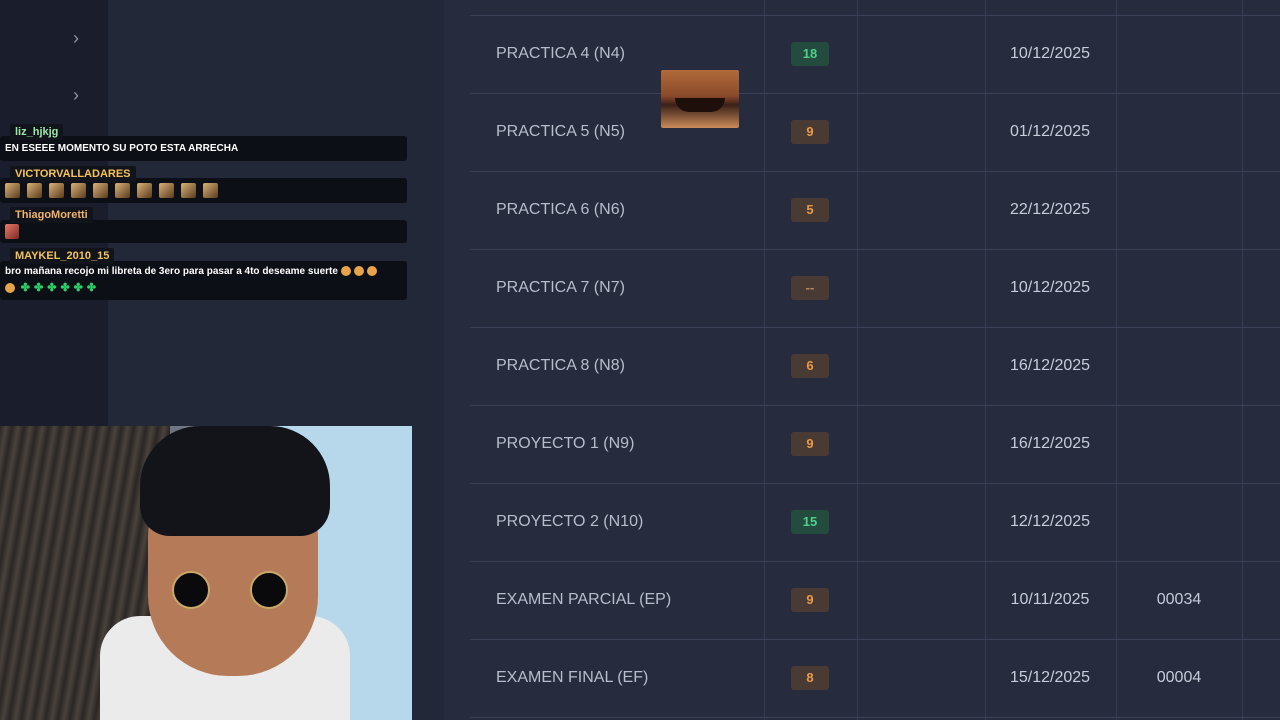  I want to click on assessment-name: PROYECTO 2 (N10), so click(570, 521).